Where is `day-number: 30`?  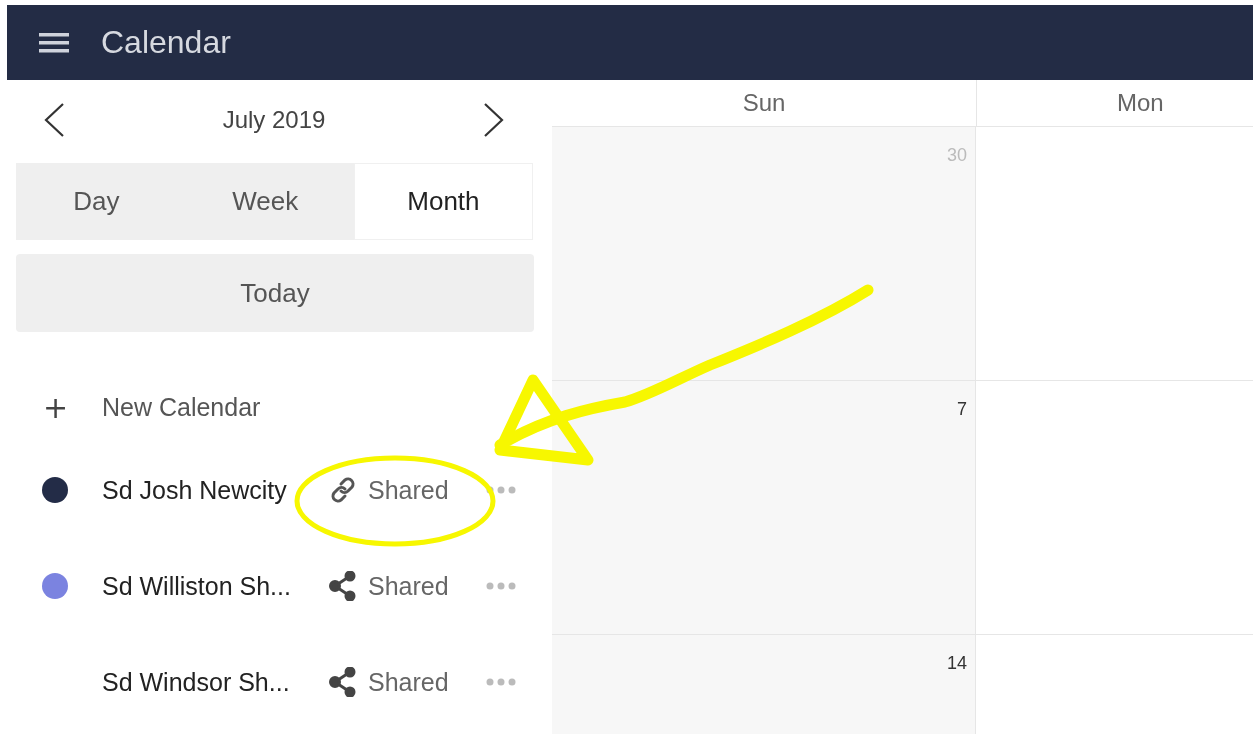 day-number: 30 is located at coordinates (956, 155).